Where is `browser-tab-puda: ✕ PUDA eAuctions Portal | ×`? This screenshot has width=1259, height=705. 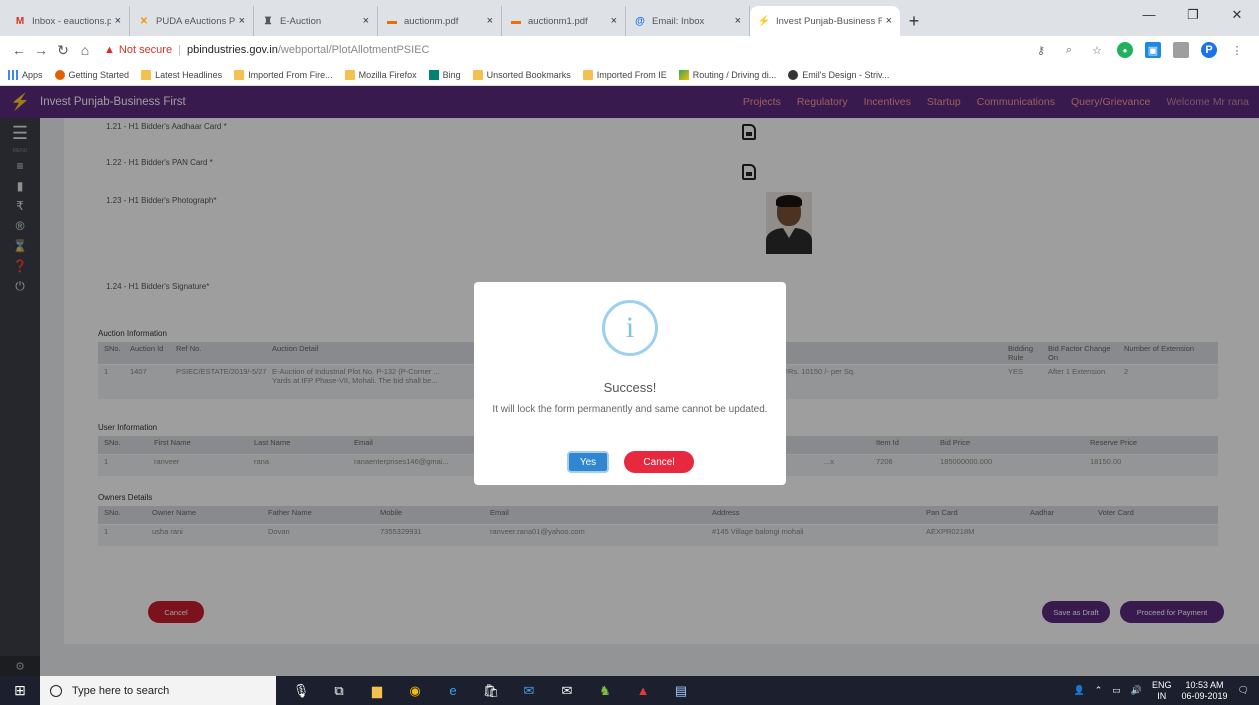 browser-tab-puda: ✕ PUDA eAuctions Portal | × is located at coordinates (192, 21).